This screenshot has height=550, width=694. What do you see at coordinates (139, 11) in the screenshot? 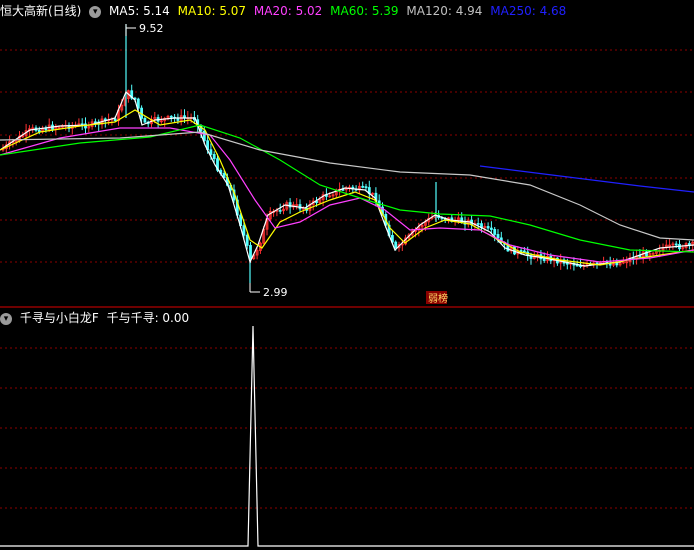
I see `ma5-label: MA5: 5.14` at bounding box center [139, 11].